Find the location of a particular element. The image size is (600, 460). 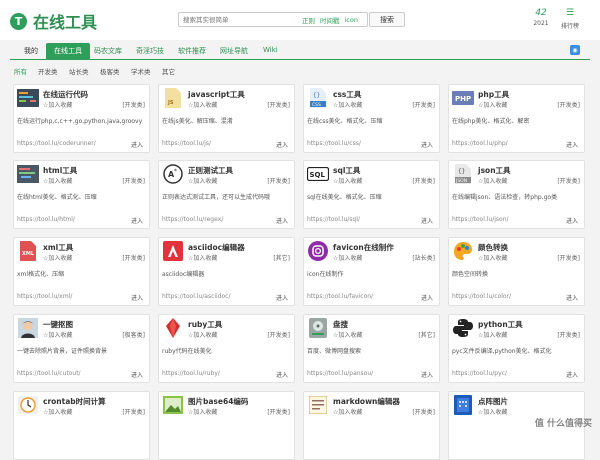

search-input is located at coordinates (238, 19).